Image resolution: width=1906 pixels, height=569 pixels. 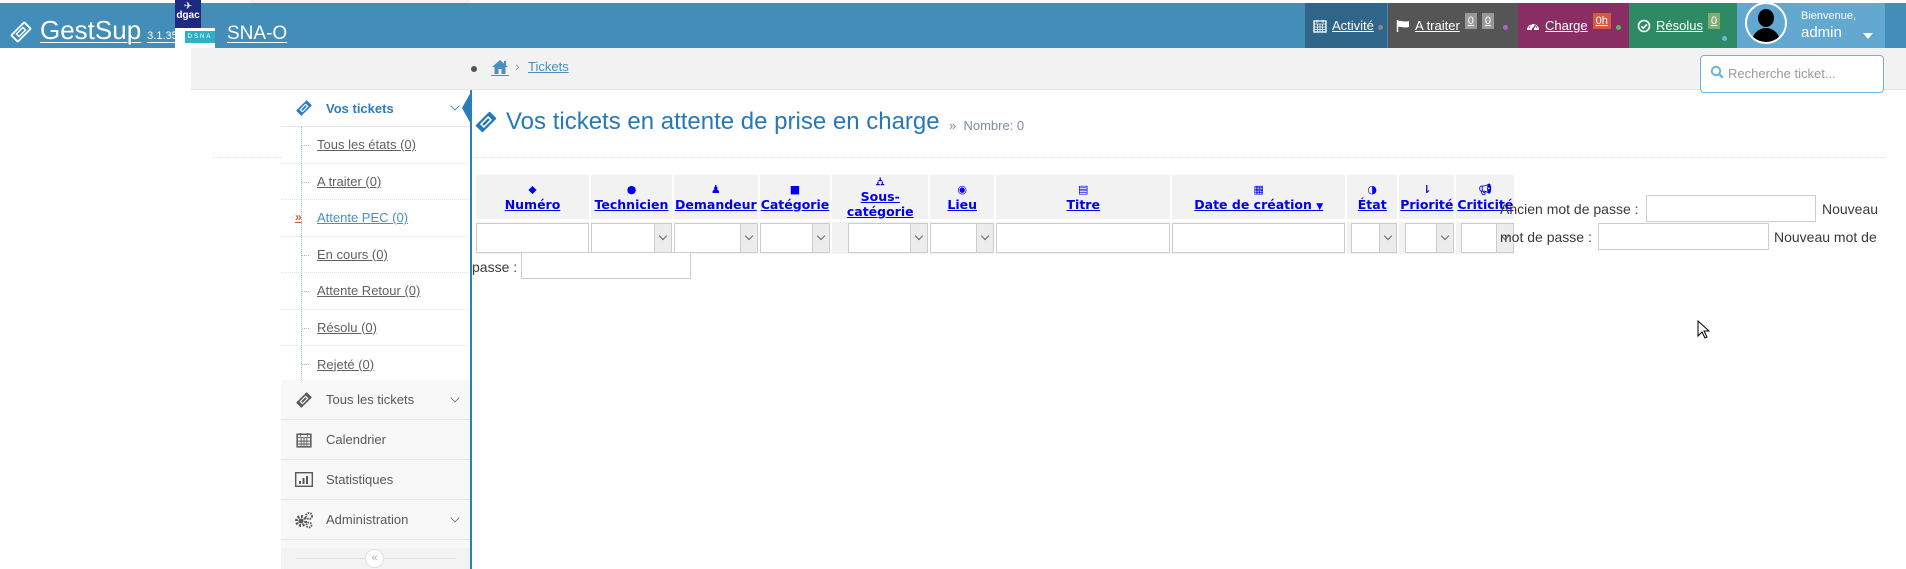 I want to click on column-header-sous-categorie: ⛼ Sous-catégorie, so click(x=880, y=197).